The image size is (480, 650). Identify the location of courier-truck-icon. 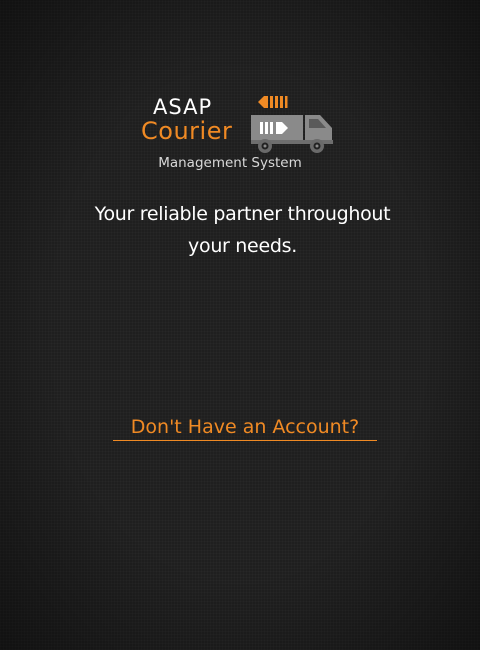
(292, 124).